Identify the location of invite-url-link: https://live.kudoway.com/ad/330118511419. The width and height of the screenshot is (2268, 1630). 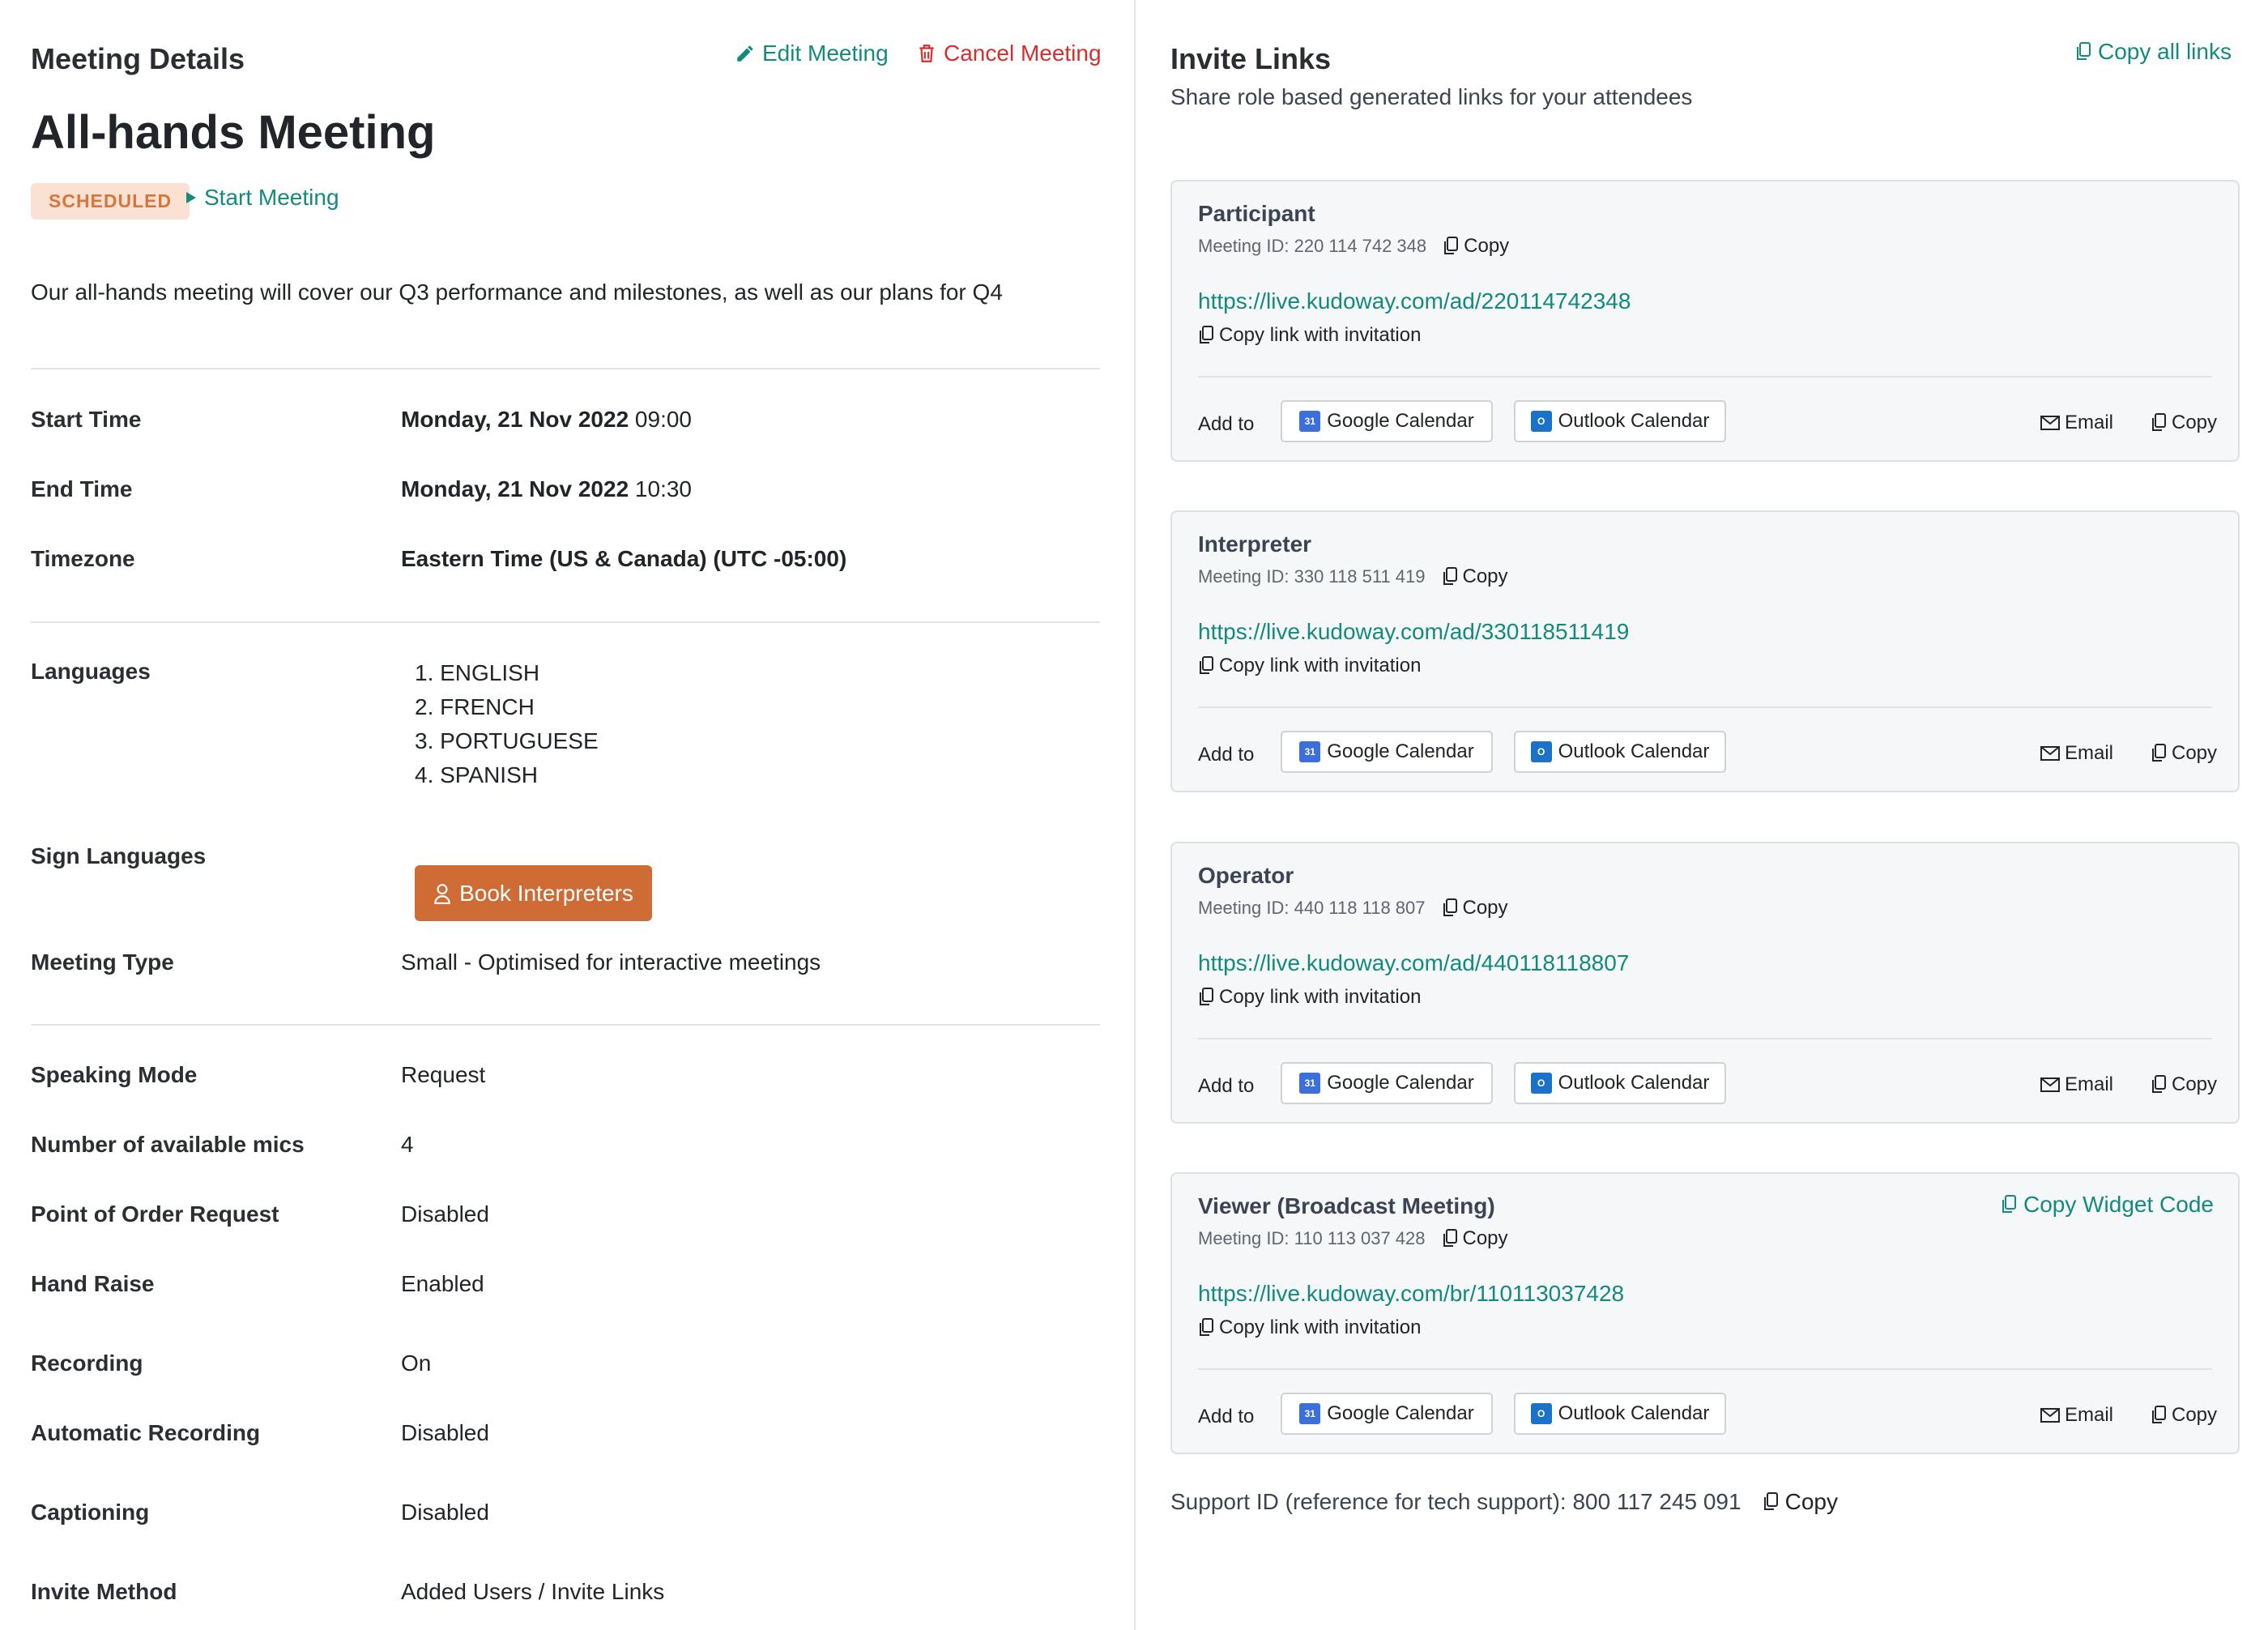
(1413, 632).